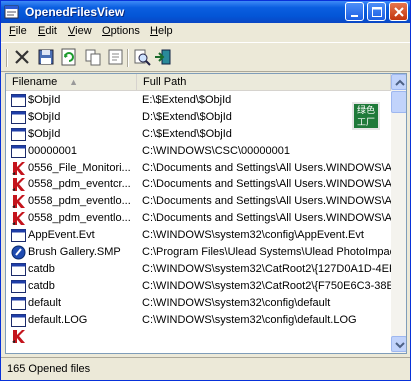 The height and width of the screenshot is (381, 411). I want to click on scroll-down-button, so click(398, 344).